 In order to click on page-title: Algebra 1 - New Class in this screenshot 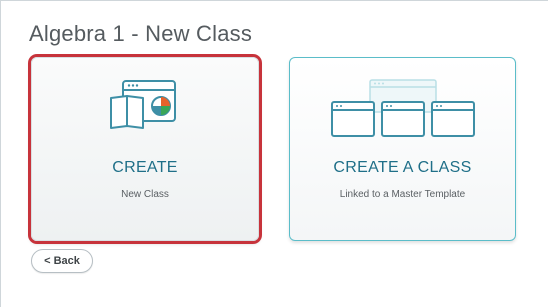, I will do `click(141, 33)`.